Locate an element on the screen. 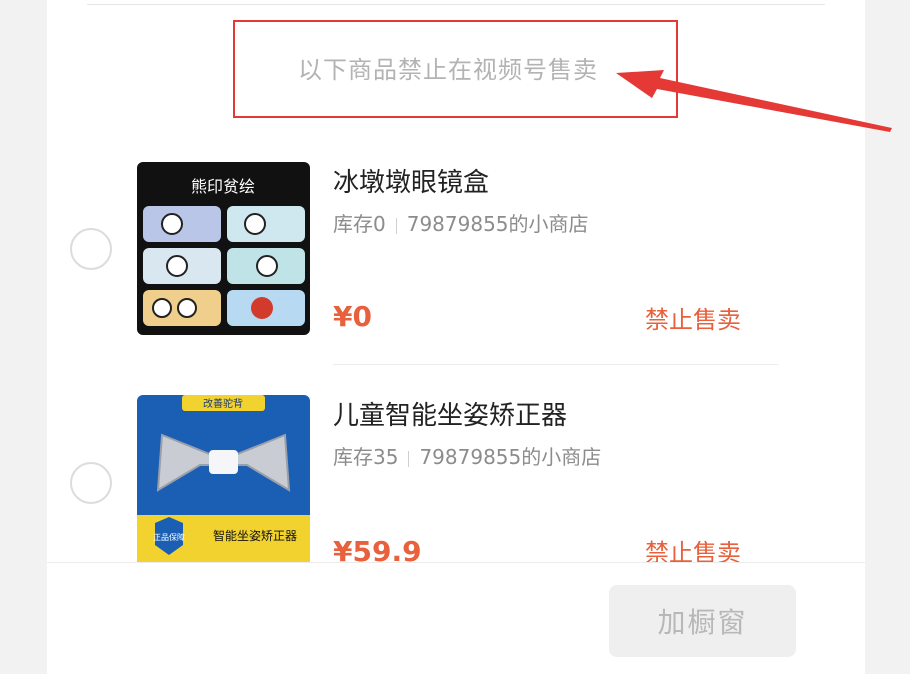 This screenshot has width=910, height=674. image-caption: 智能坐姿矫正器 is located at coordinates (255, 535).